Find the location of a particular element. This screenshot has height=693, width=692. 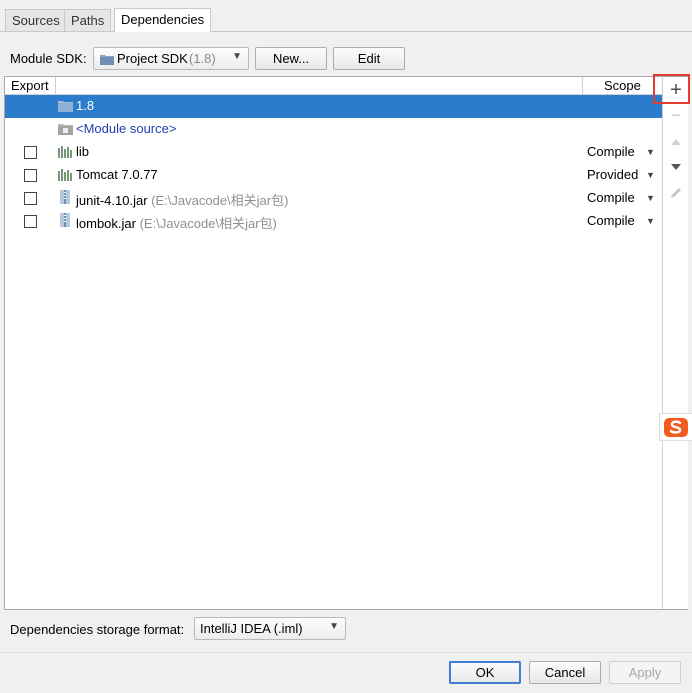

ok-button: OK is located at coordinates (485, 672).